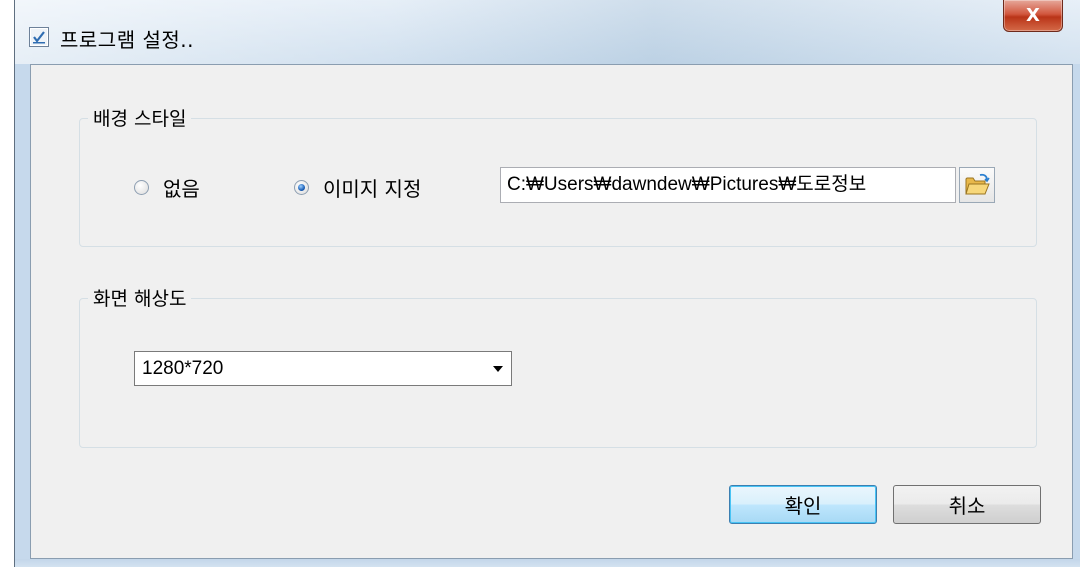  Describe the element at coordinates (803, 504) in the screenshot. I see `ok-button: 확인` at that location.